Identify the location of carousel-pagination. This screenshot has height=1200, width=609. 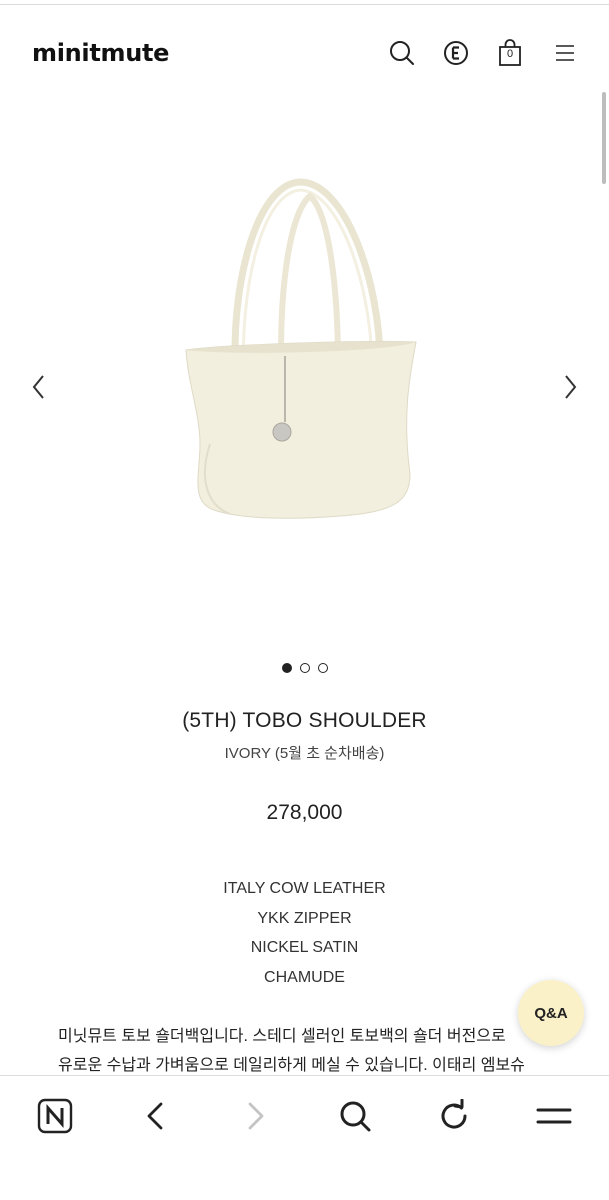
(304, 668).